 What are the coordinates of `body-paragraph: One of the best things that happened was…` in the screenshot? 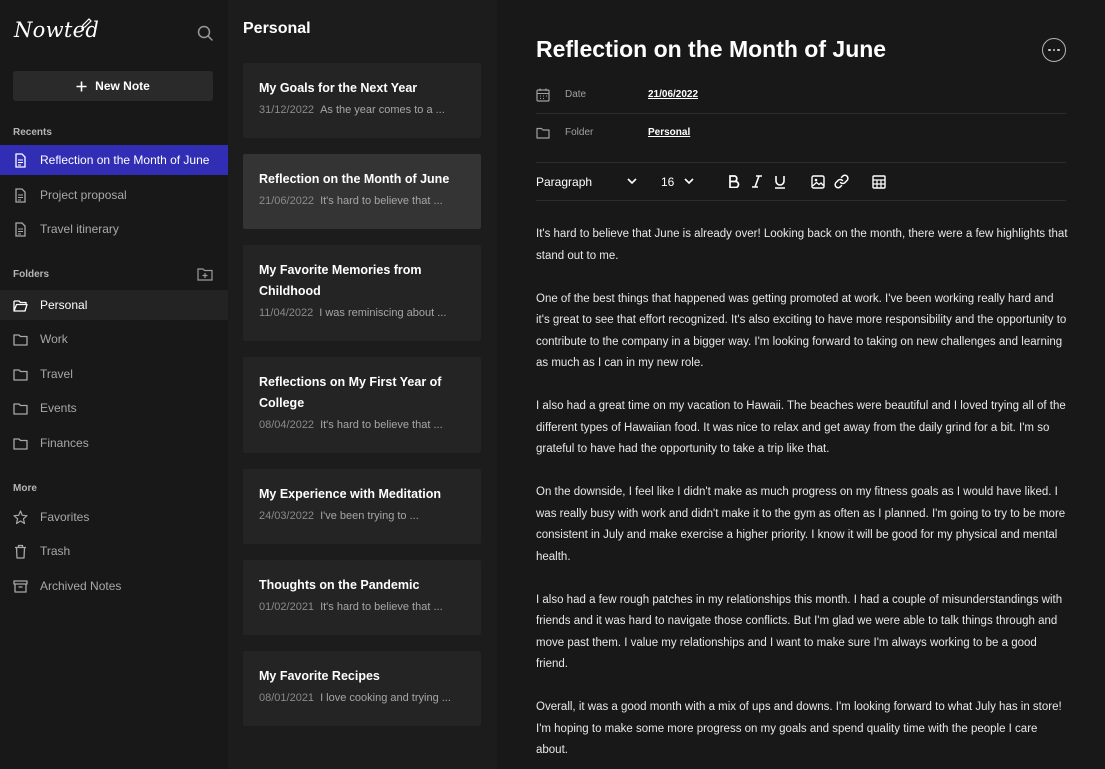 It's located at (801, 331).